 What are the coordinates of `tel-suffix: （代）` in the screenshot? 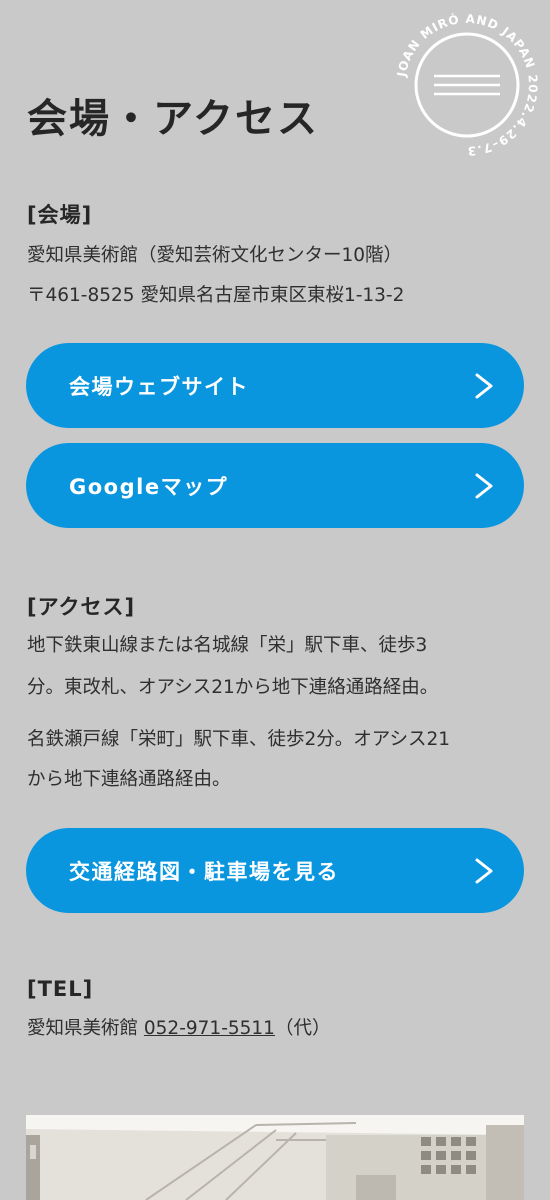 It's located at (302, 1028).